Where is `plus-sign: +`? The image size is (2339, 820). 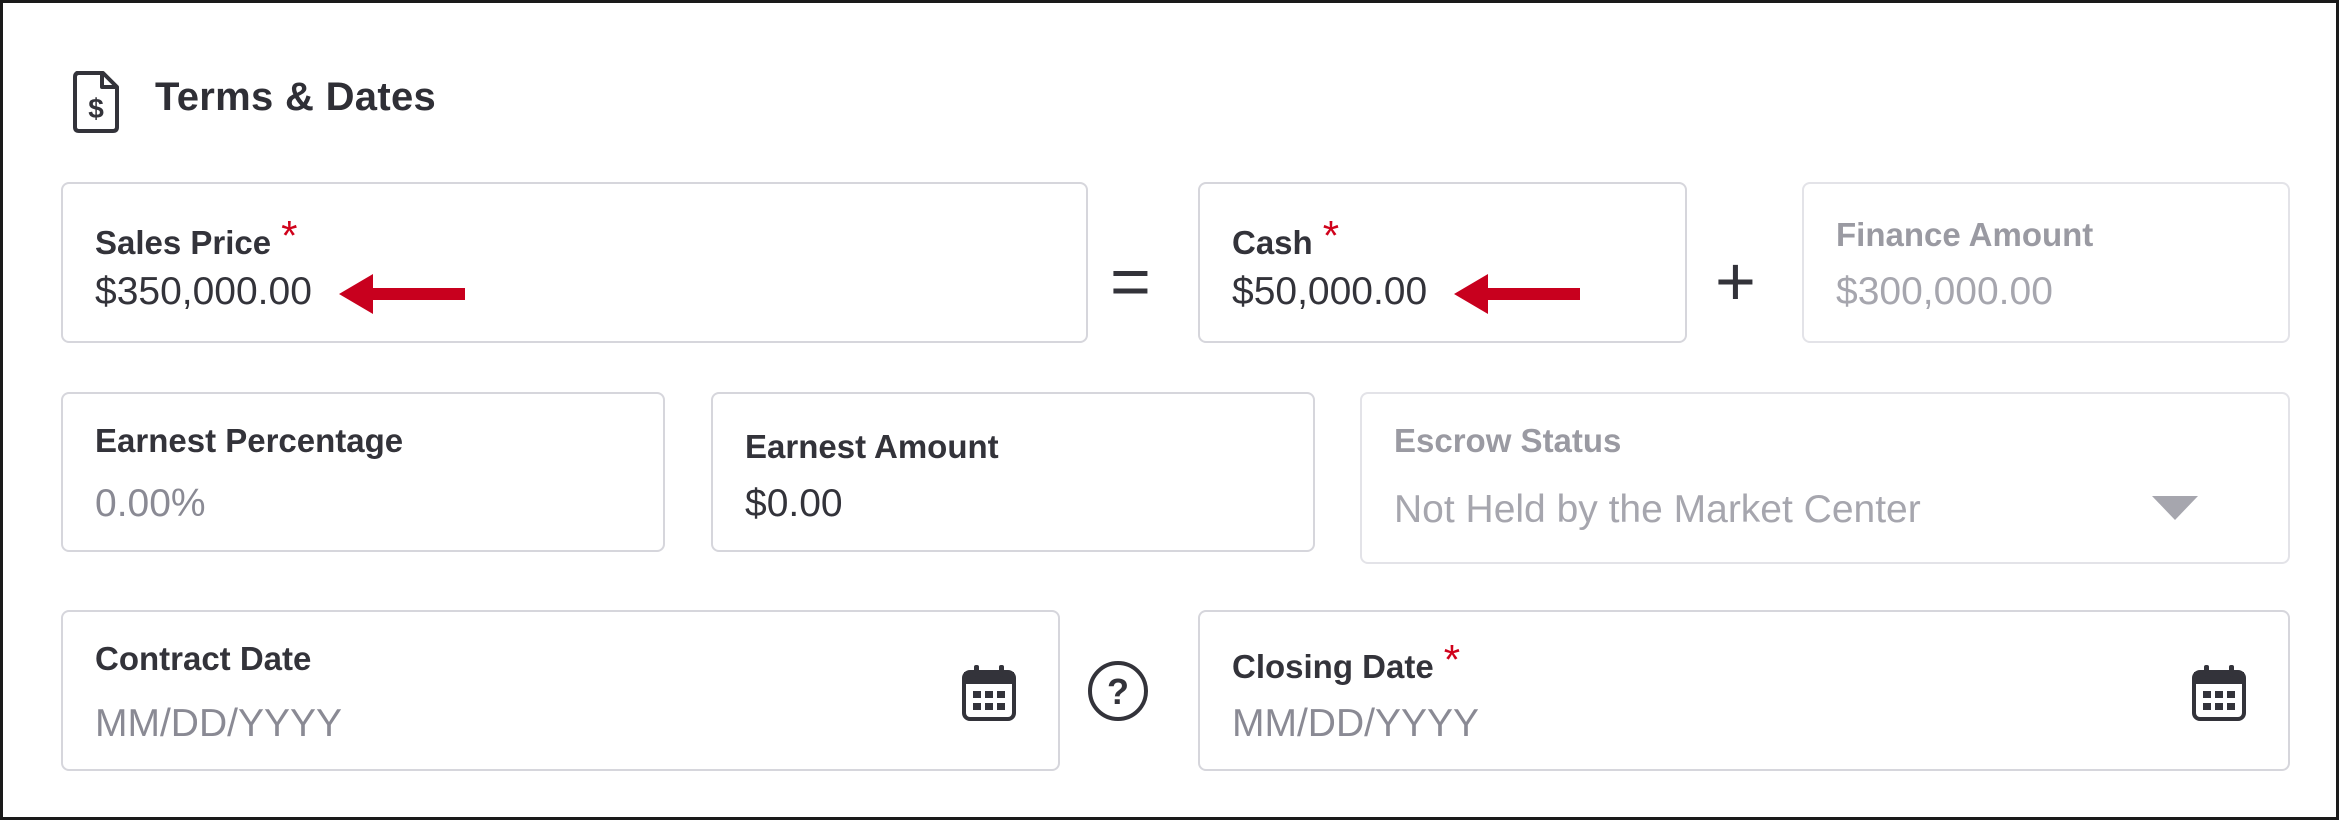 plus-sign: + is located at coordinates (1735, 281).